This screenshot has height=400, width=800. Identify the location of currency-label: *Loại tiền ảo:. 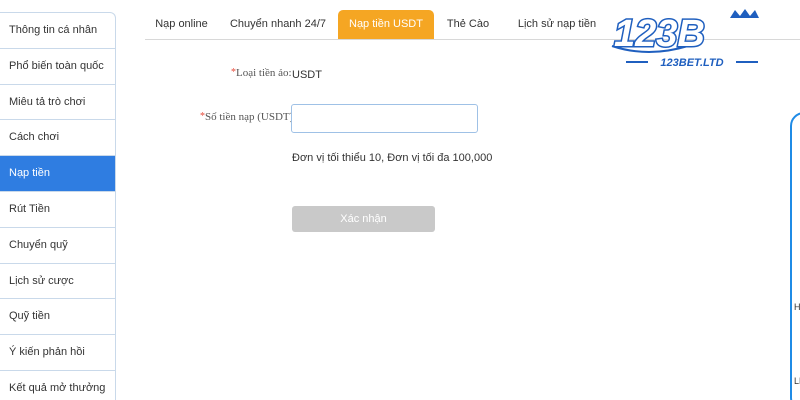
(261, 73).